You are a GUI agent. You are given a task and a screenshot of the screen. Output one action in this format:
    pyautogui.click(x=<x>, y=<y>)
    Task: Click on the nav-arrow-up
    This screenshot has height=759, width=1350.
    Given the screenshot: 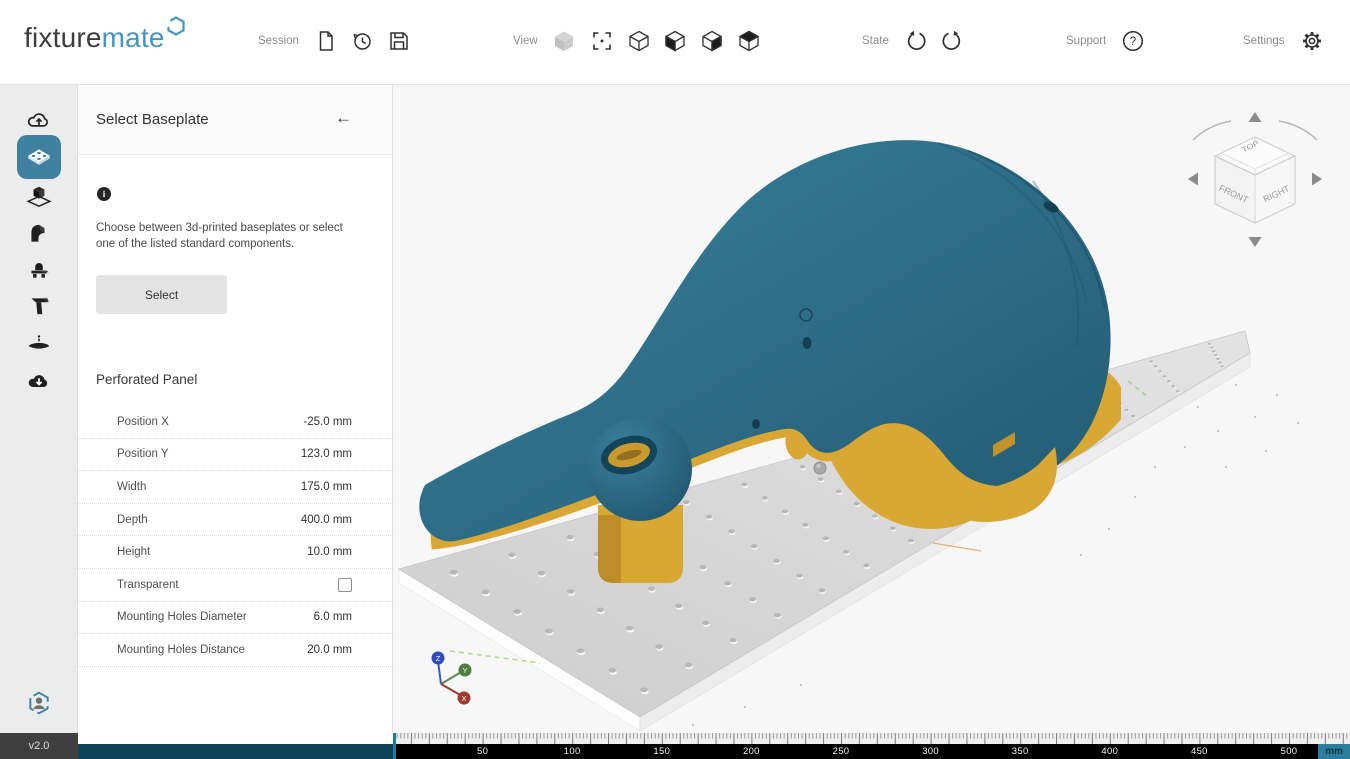 What is the action you would take?
    pyautogui.click(x=1255, y=117)
    